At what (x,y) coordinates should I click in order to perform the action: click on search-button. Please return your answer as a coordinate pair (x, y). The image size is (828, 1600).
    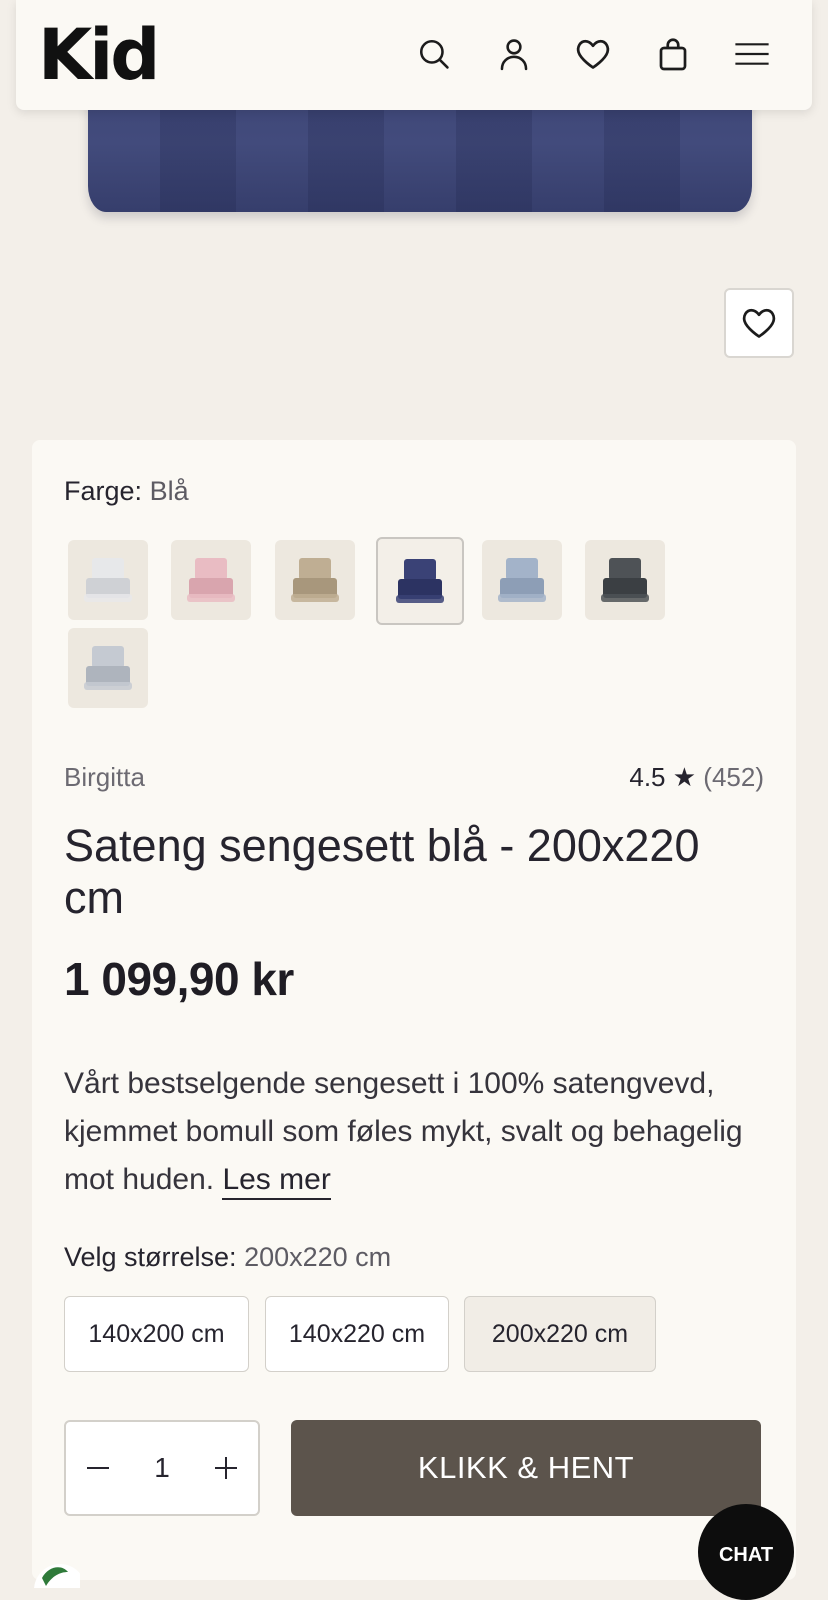
    Looking at the image, I should click on (434, 54).